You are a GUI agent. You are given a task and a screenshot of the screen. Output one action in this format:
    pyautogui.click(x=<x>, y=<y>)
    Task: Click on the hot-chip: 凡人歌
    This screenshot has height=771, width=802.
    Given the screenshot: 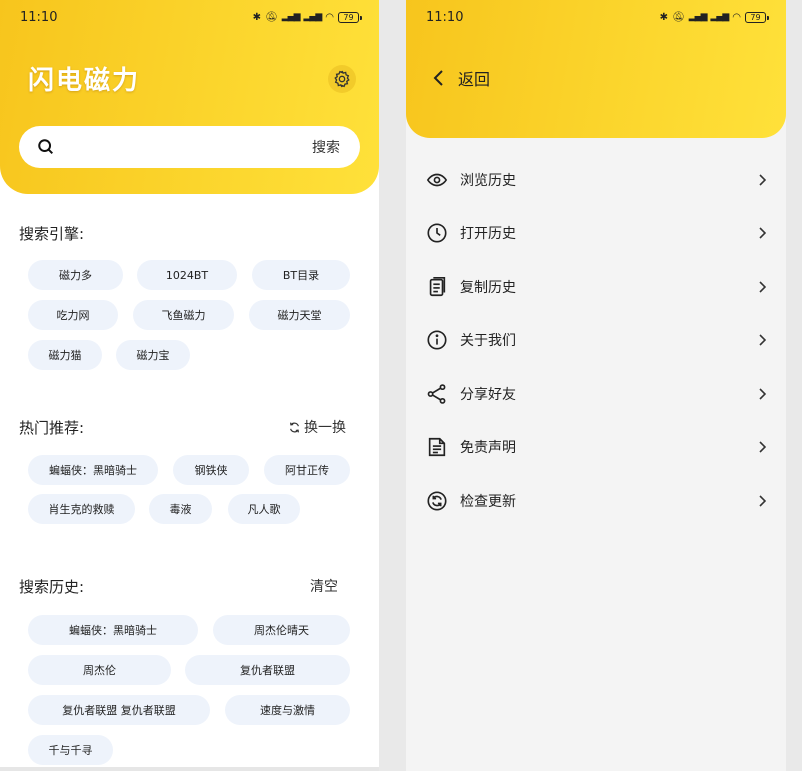 What is the action you would take?
    pyautogui.click(x=264, y=509)
    